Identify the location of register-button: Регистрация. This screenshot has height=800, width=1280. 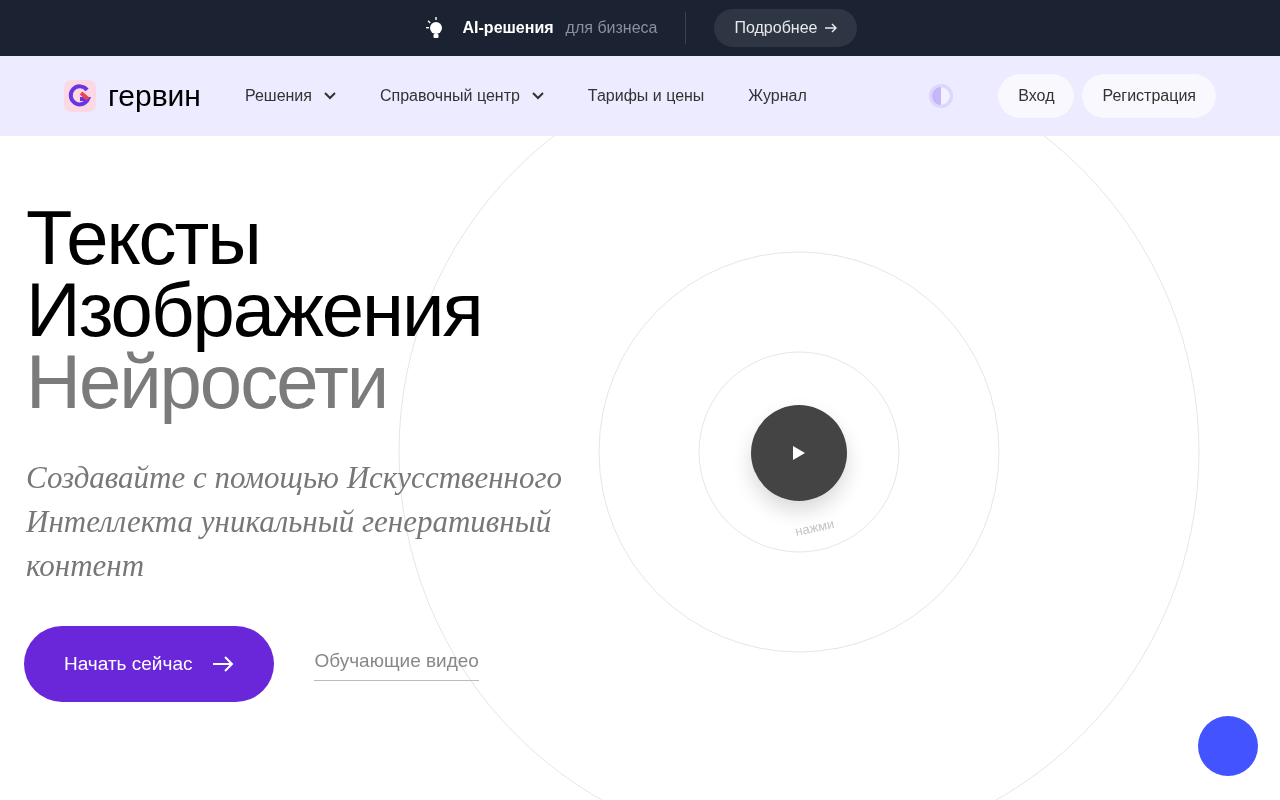
(1149, 96).